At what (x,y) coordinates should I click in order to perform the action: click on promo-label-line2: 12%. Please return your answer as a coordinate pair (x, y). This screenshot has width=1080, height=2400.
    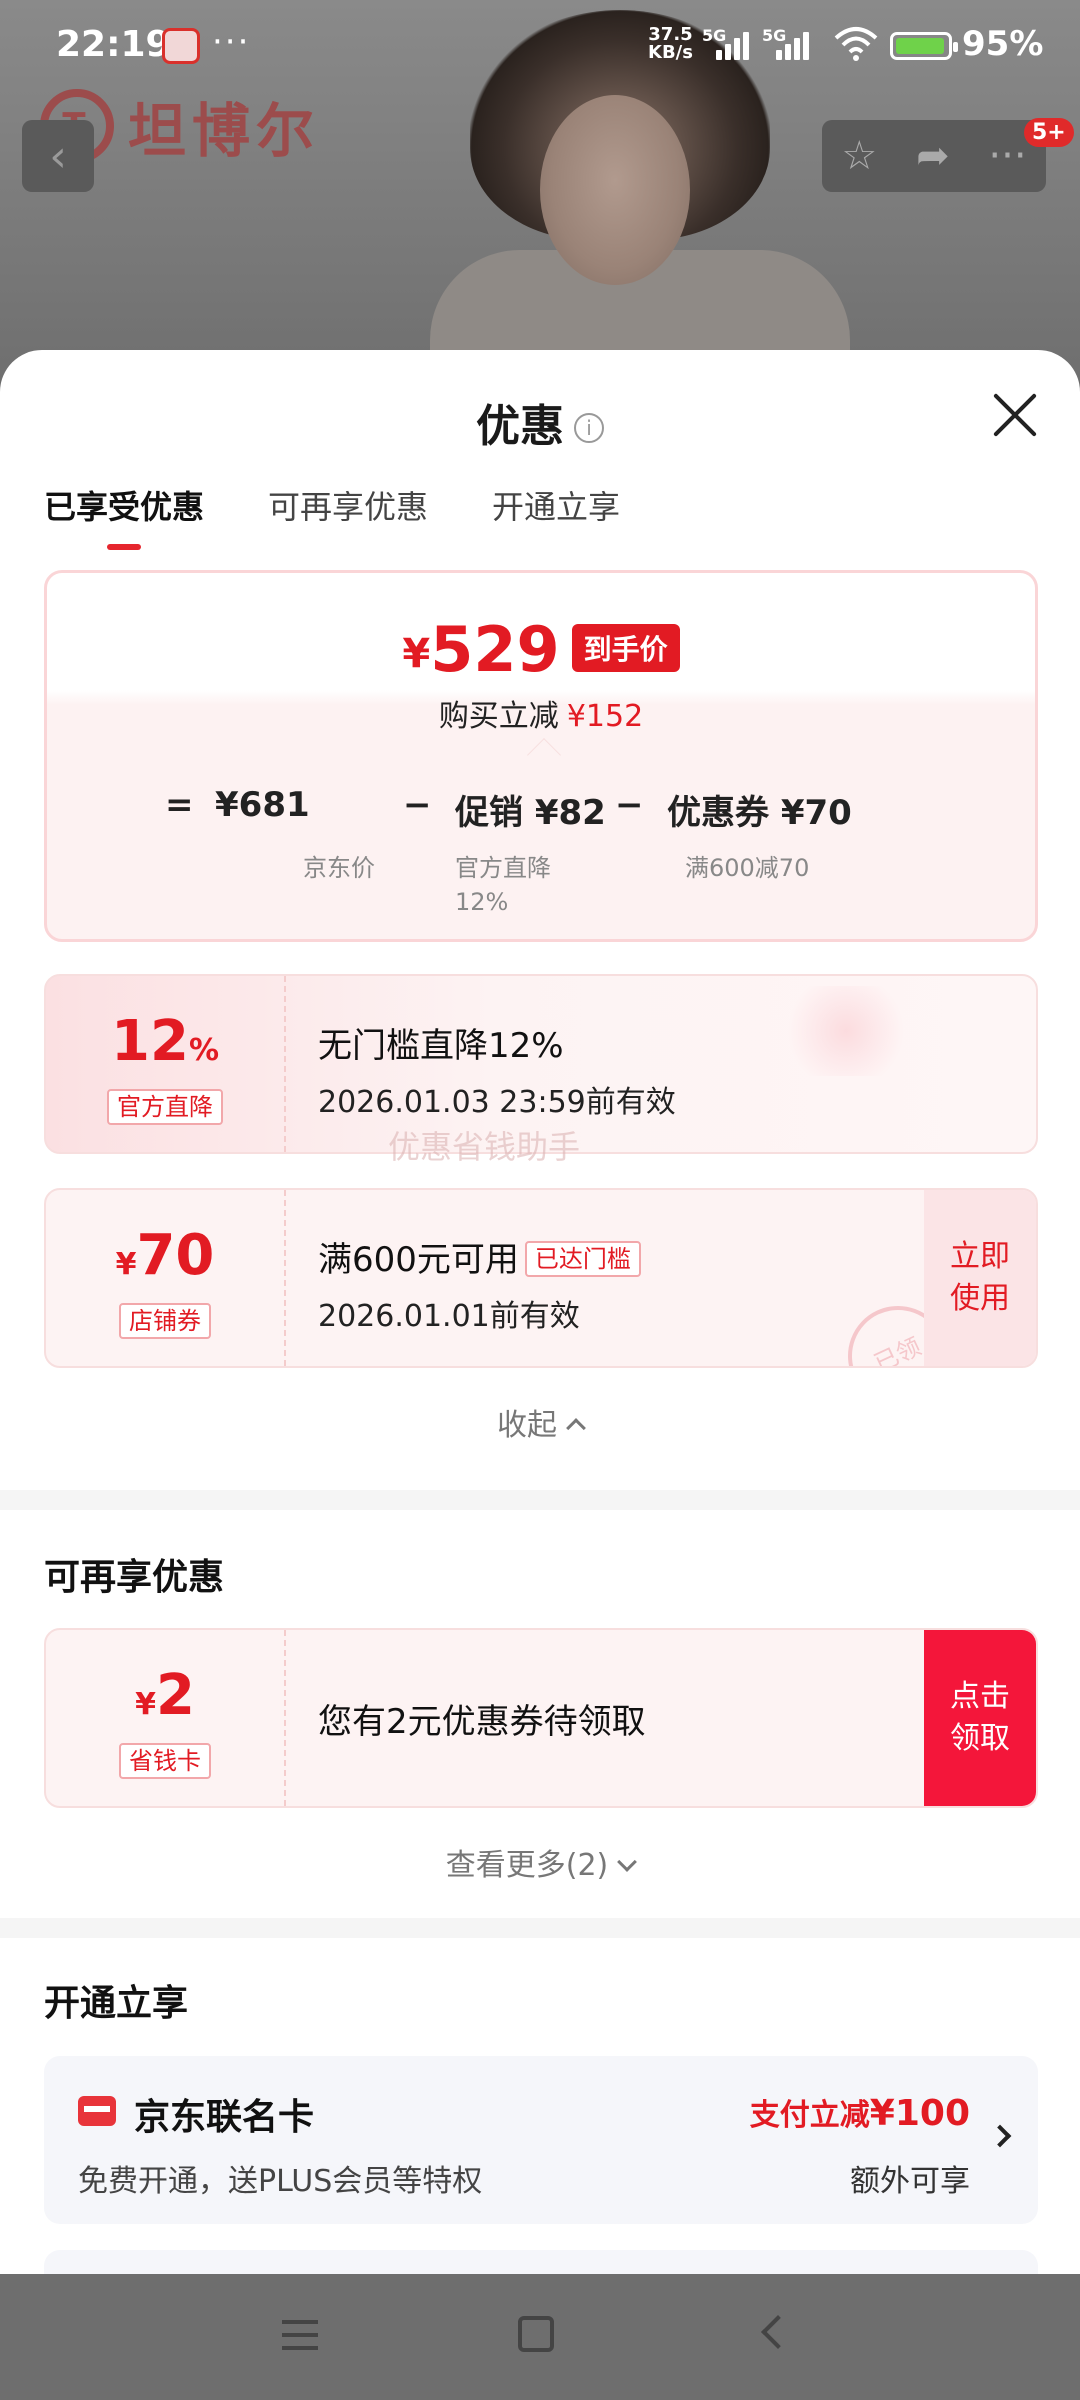
    Looking at the image, I should click on (482, 902).